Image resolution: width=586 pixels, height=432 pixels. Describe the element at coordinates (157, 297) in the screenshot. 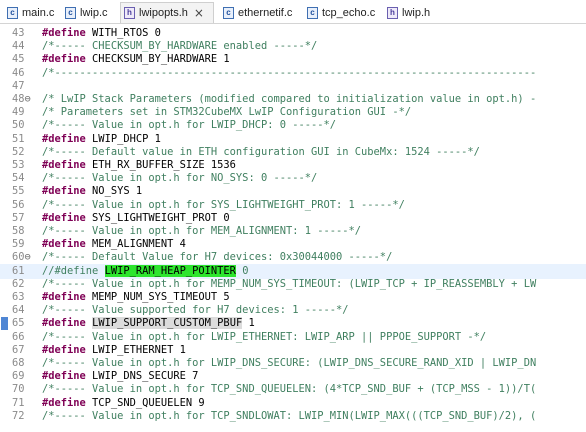

I see `code-token: MEMP_NUM_SYS_TIMEOUT 5` at that location.